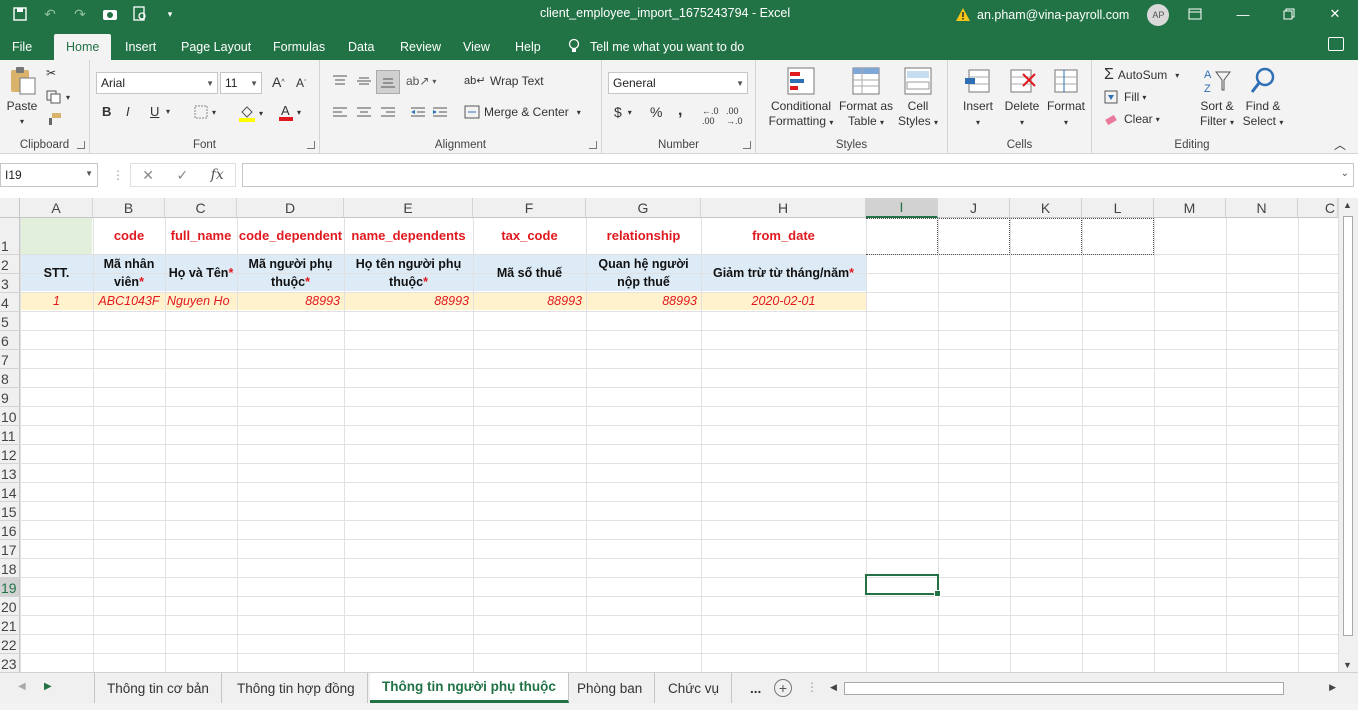  What do you see at coordinates (154, 111) in the screenshot?
I see `underline-button: U` at bounding box center [154, 111].